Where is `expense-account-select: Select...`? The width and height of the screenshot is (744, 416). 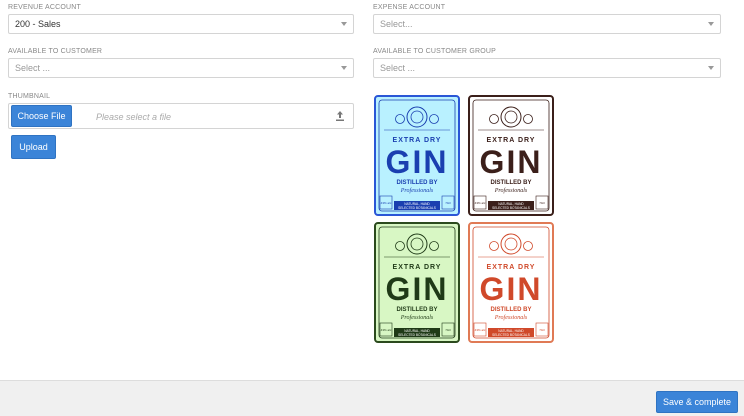 expense-account-select: Select... is located at coordinates (547, 24).